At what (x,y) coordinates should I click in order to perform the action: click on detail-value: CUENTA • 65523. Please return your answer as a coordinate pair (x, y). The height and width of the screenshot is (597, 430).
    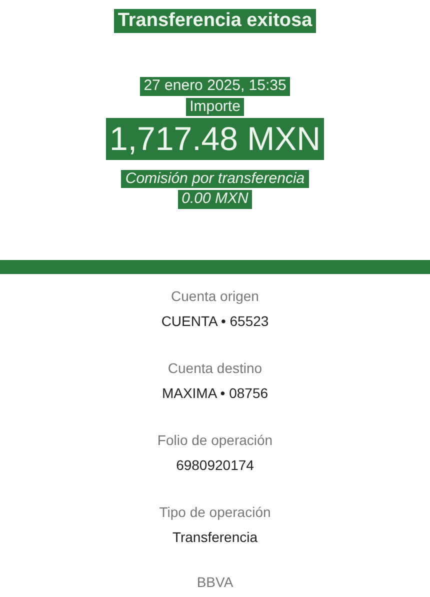
    Looking at the image, I should click on (215, 321).